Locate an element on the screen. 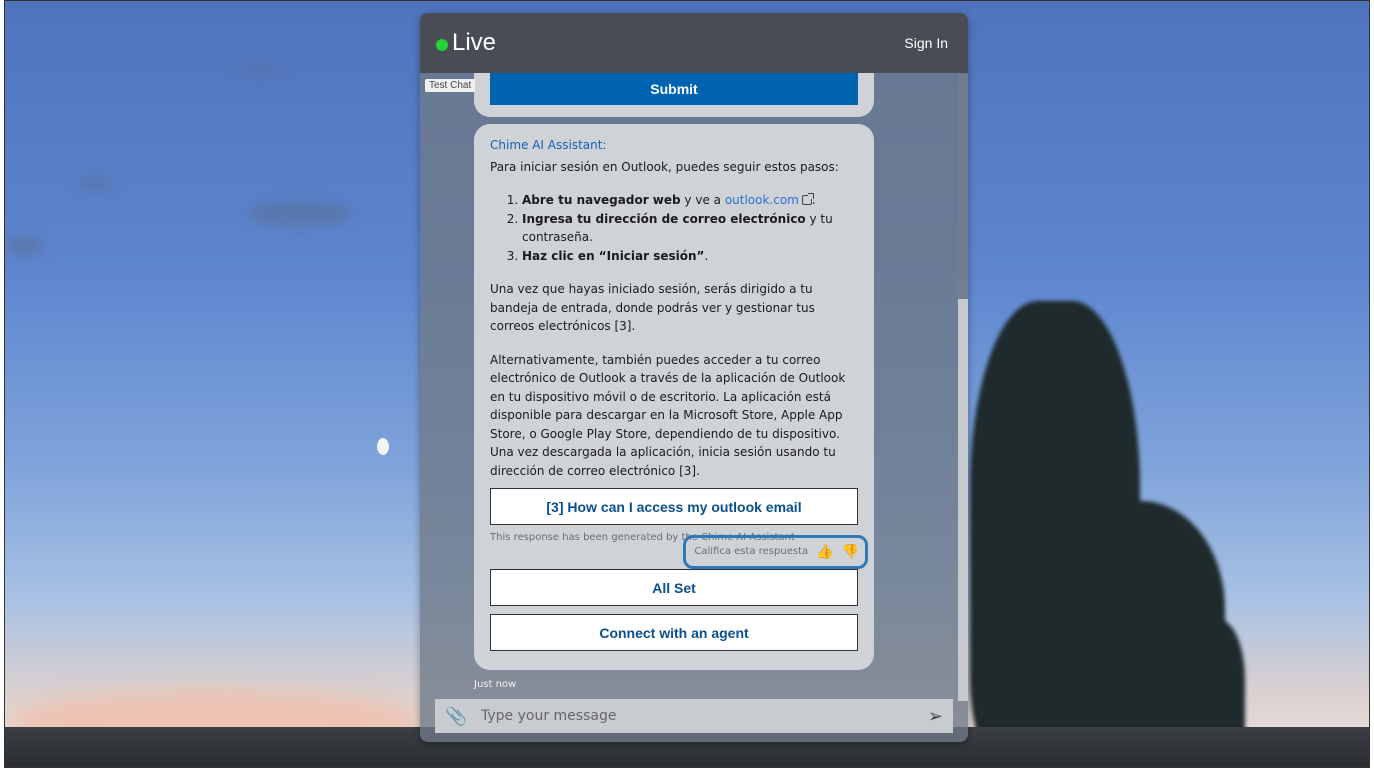 Image resolution: width=1374 pixels, height=776 pixels. scrollbar-thumb is located at coordinates (963, 500).